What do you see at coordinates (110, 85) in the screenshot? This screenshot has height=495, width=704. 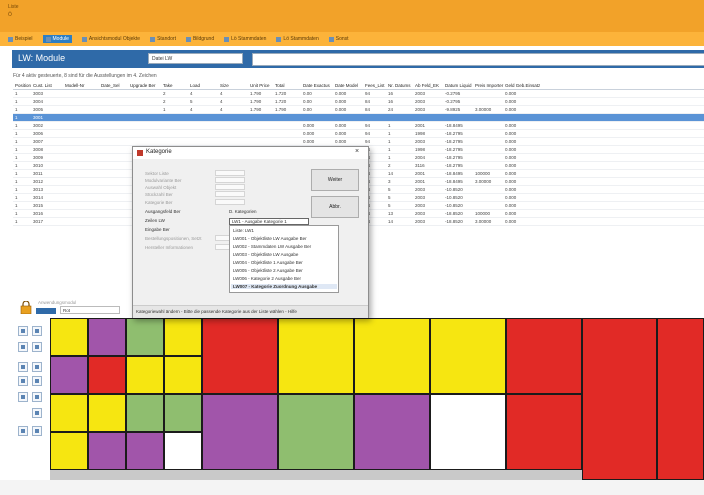 I see `column-header: Date_Sel` at bounding box center [110, 85].